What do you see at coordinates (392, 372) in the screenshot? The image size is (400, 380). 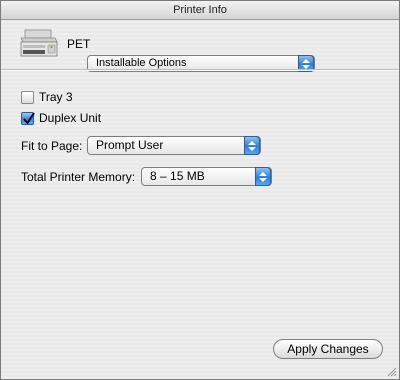 I see `resize-grip-icon` at bounding box center [392, 372].